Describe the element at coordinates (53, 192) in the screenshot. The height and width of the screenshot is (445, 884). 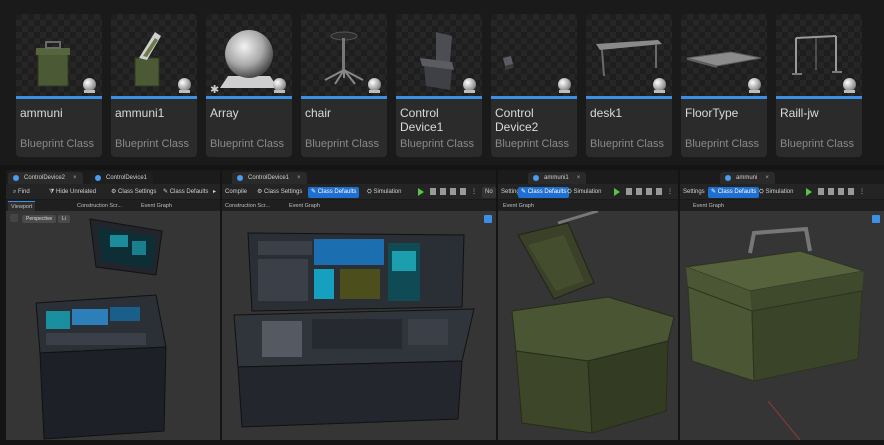
I see `filter-icon: ⧩` at that location.